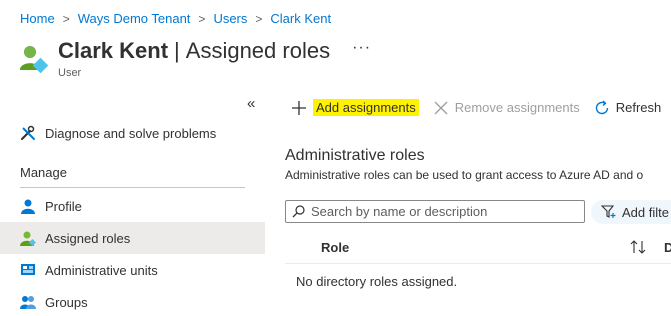 The width and height of the screenshot is (671, 316). Describe the element at coordinates (88, 238) in the screenshot. I see `sidebar-item-label: Assigned roles` at that location.